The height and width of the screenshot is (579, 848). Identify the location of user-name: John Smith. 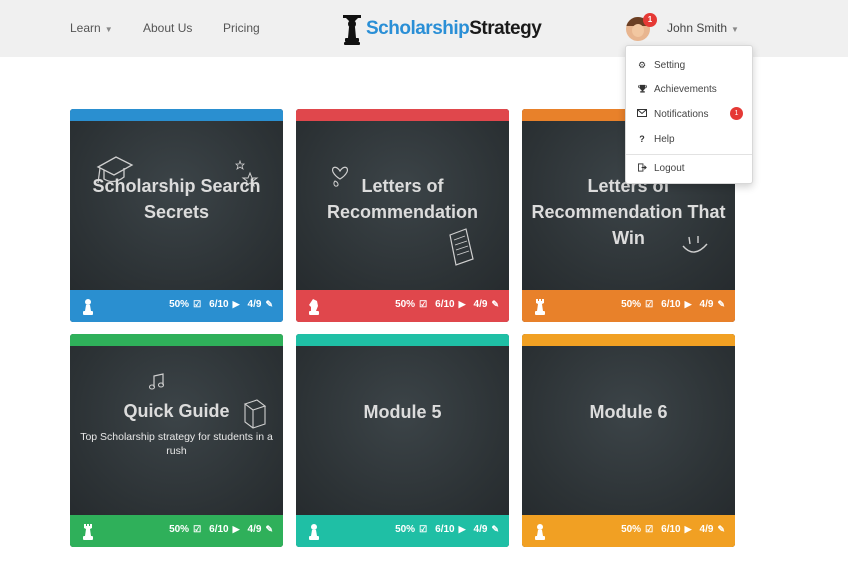
(697, 28).